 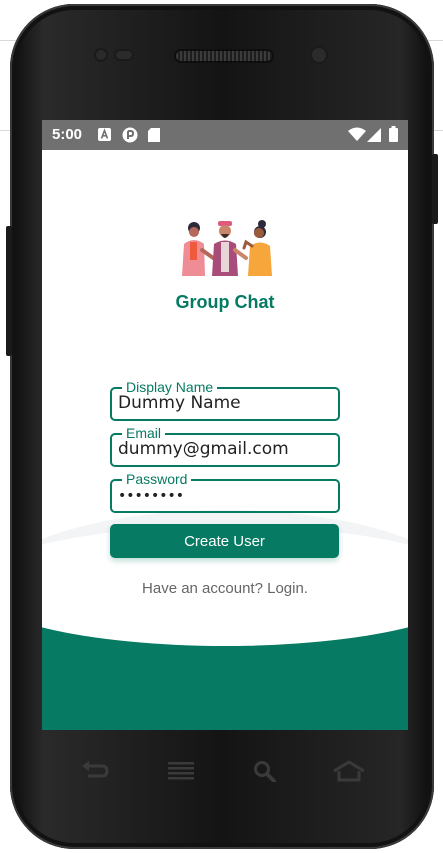 What do you see at coordinates (393, 134) in the screenshot?
I see `battery-icon` at bounding box center [393, 134].